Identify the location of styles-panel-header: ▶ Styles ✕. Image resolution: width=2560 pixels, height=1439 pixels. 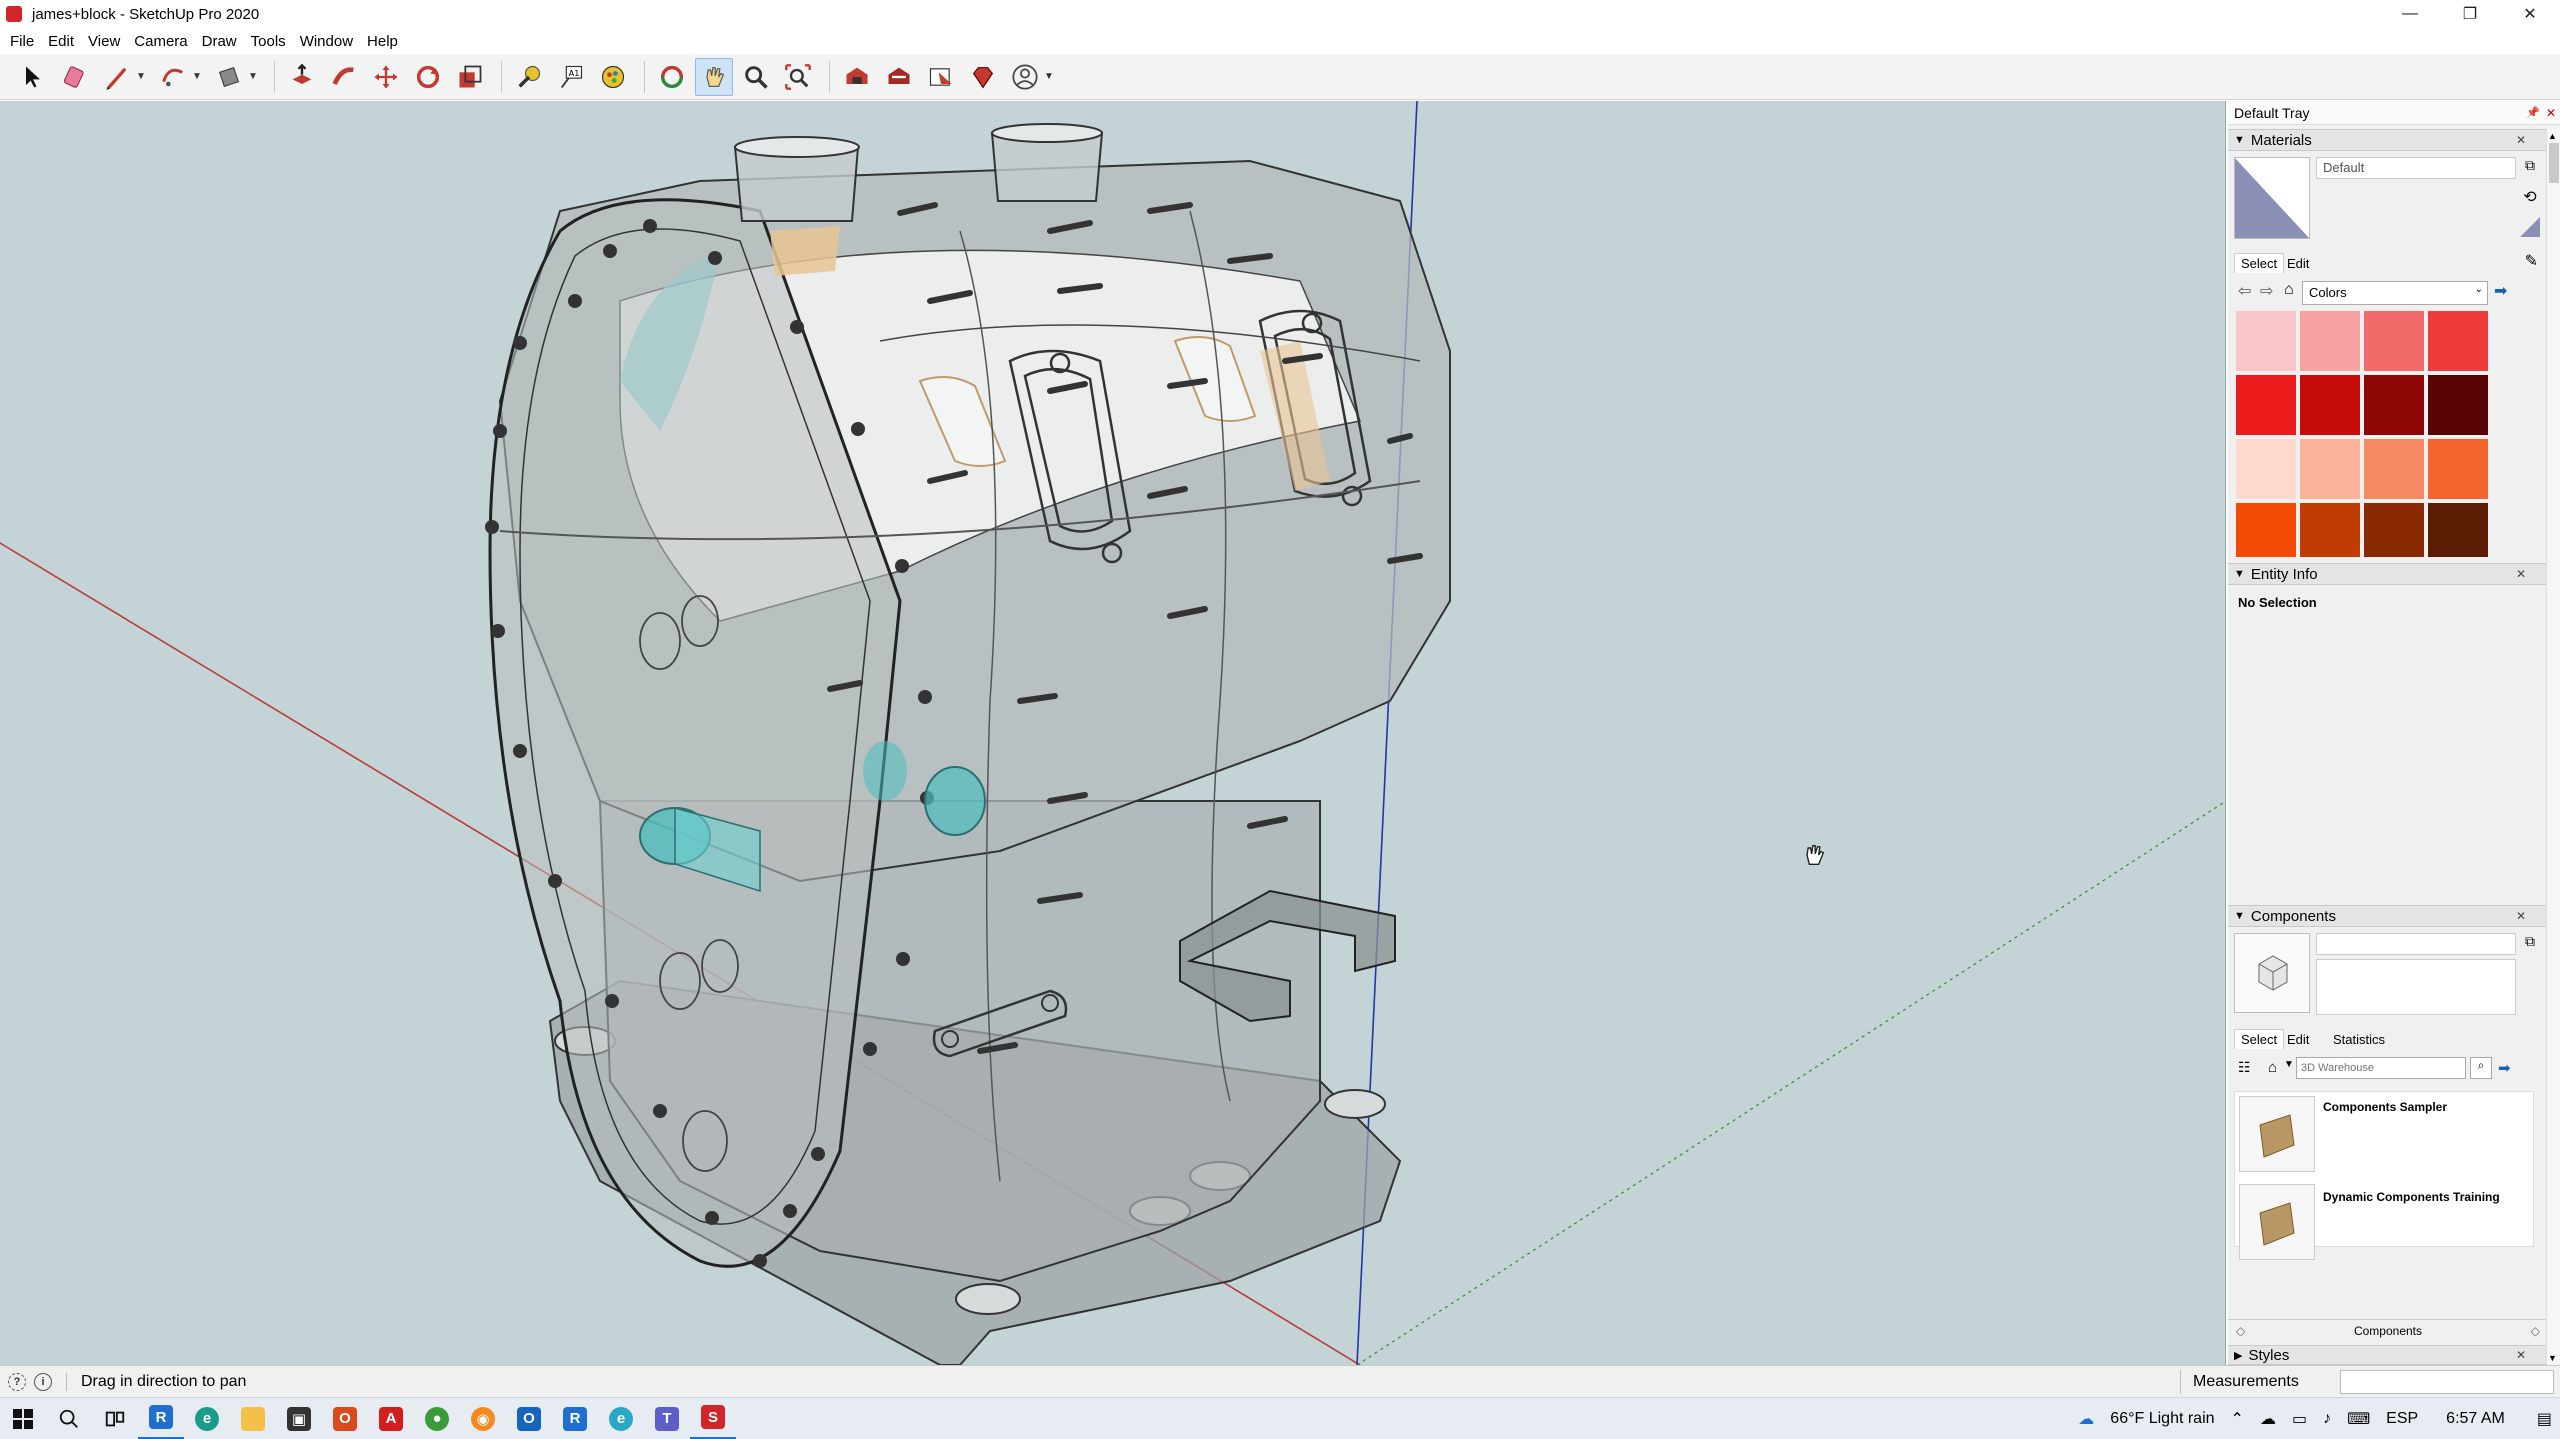
(2387, 1355).